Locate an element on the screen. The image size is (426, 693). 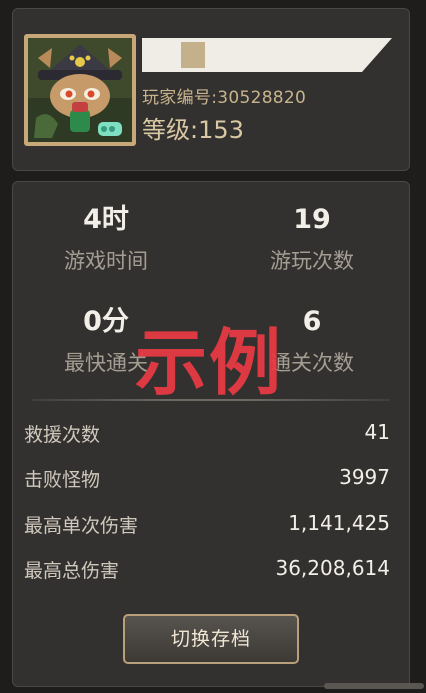
detail-label: 救援次数 is located at coordinates (62, 435).